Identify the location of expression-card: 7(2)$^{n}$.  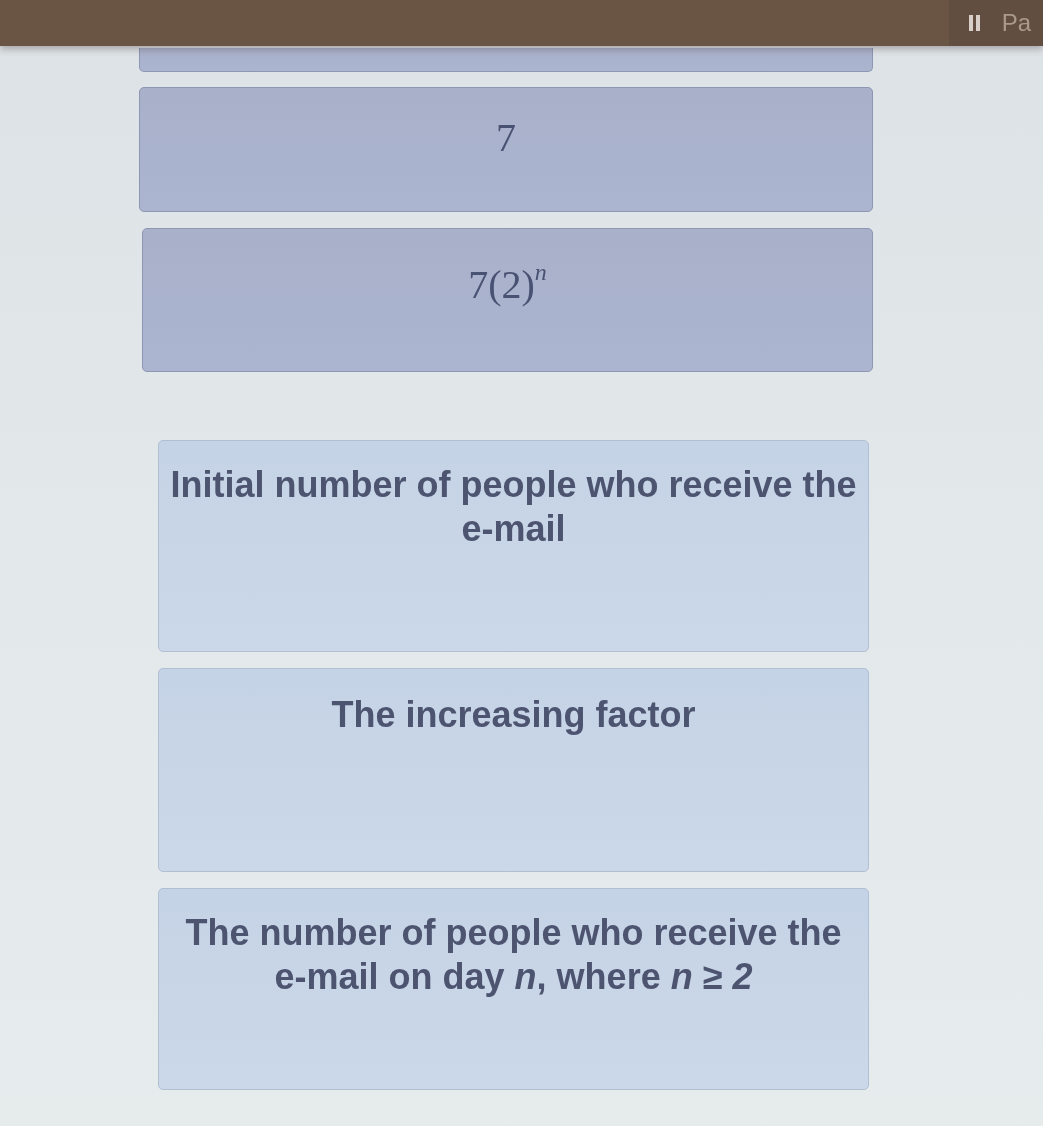
(507, 300).